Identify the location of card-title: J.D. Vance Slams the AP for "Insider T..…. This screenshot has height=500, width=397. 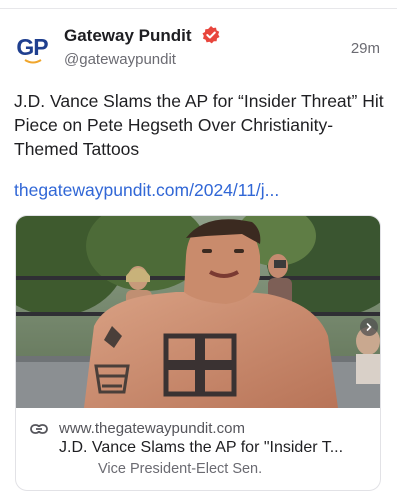
(201, 447).